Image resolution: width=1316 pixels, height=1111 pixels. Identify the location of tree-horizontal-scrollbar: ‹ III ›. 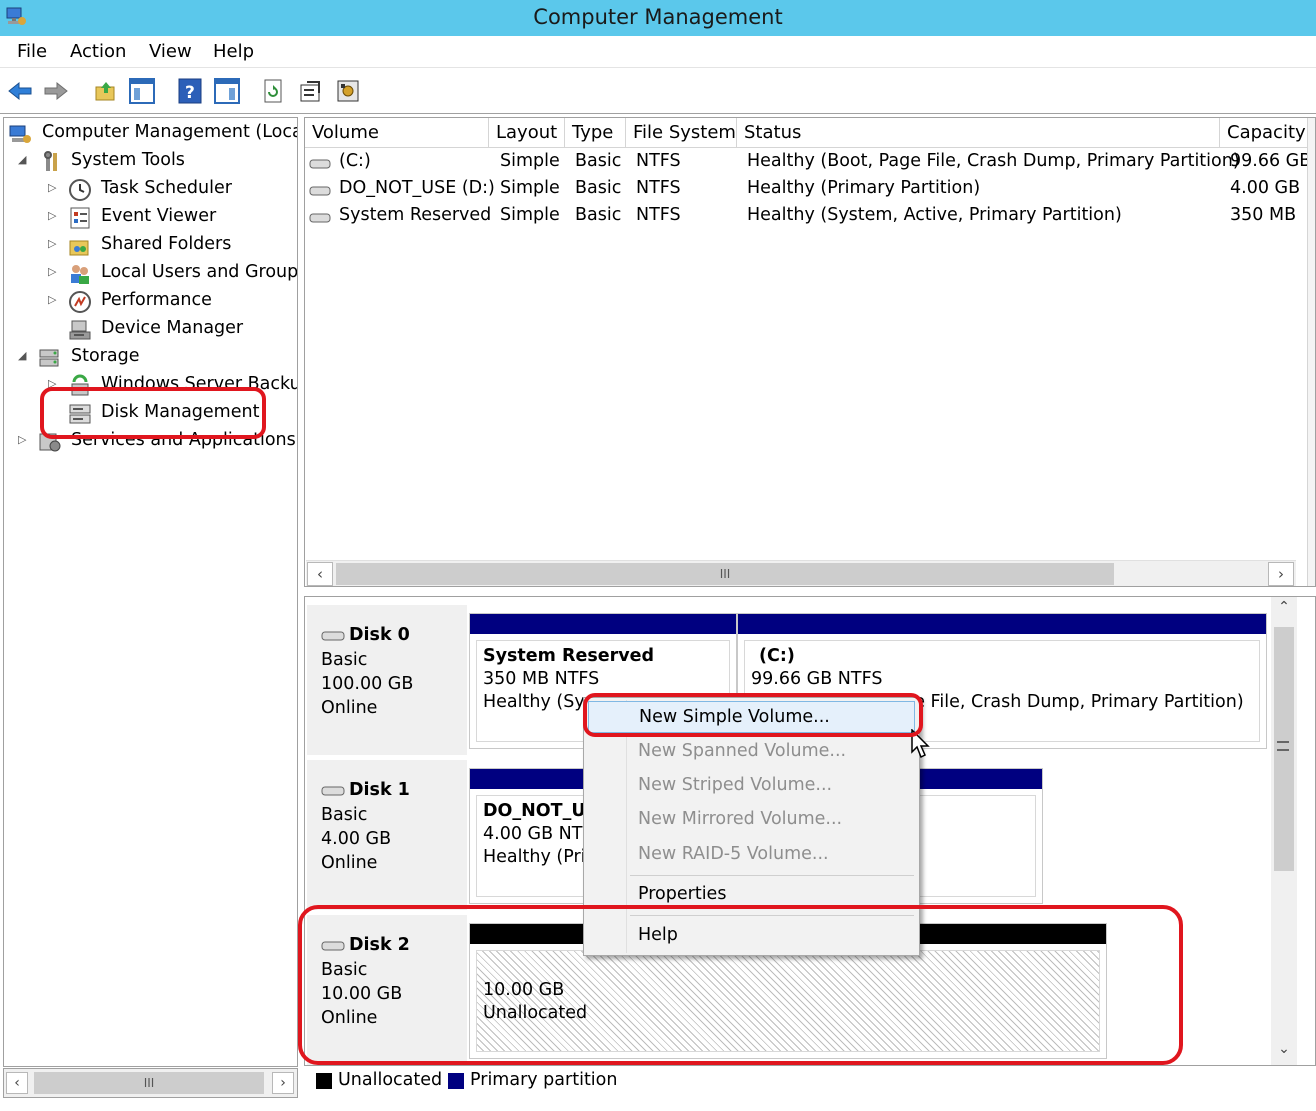
(150, 1083).